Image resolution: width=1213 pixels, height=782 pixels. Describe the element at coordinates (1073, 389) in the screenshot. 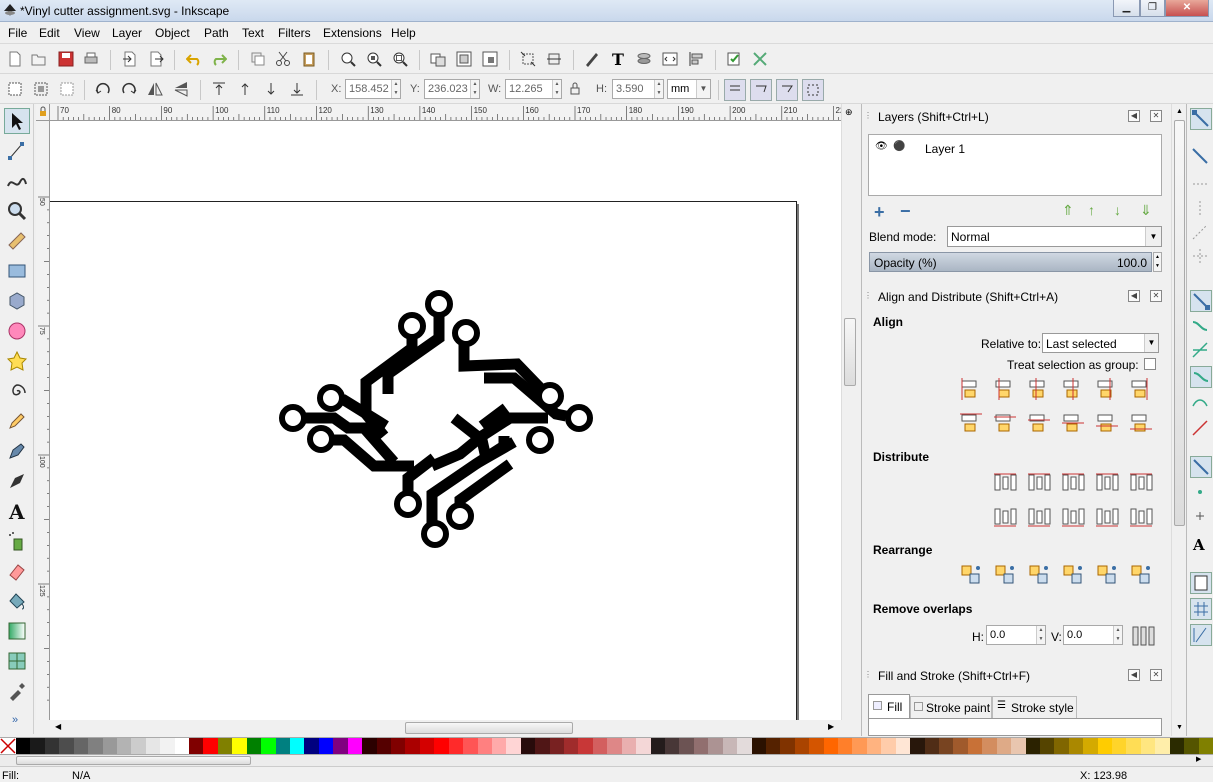

I see `align-right-edges-icon` at that location.